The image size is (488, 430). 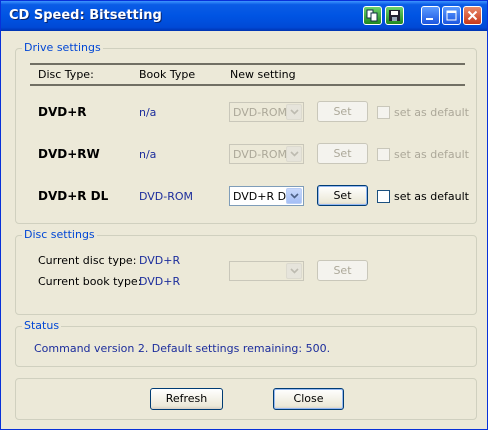 What do you see at coordinates (431, 112) in the screenshot?
I see `default-label-dvd-r: set as default` at bounding box center [431, 112].